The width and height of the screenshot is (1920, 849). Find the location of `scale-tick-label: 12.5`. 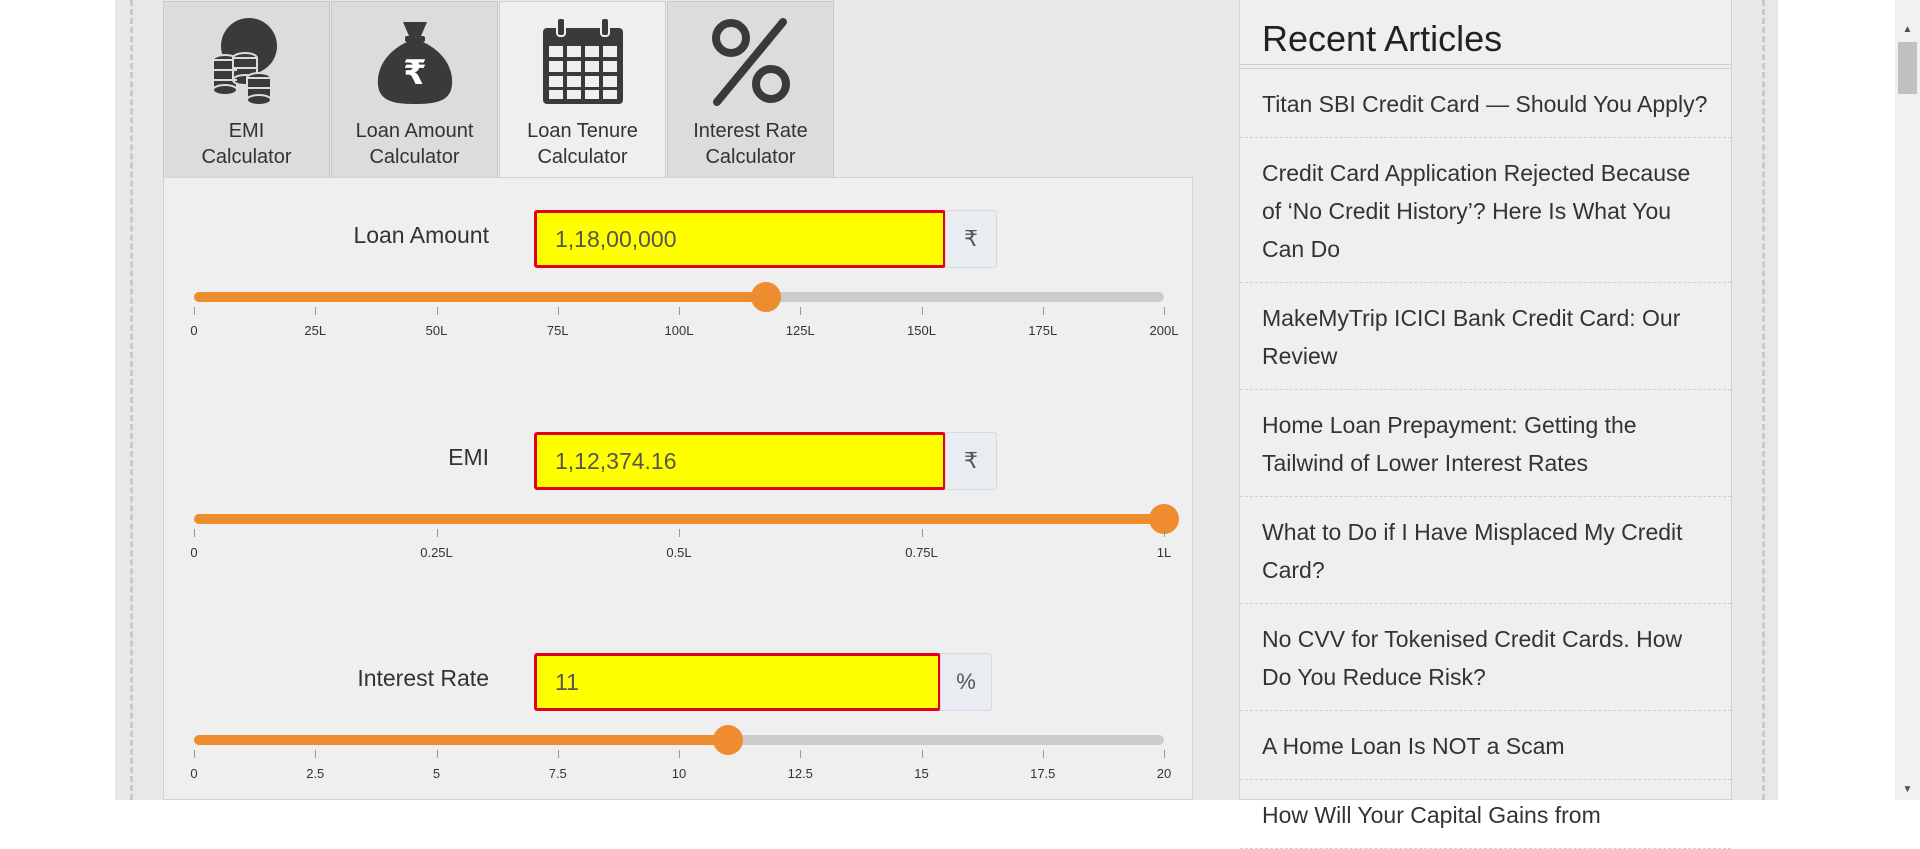

scale-tick-label: 12.5 is located at coordinates (800, 773).